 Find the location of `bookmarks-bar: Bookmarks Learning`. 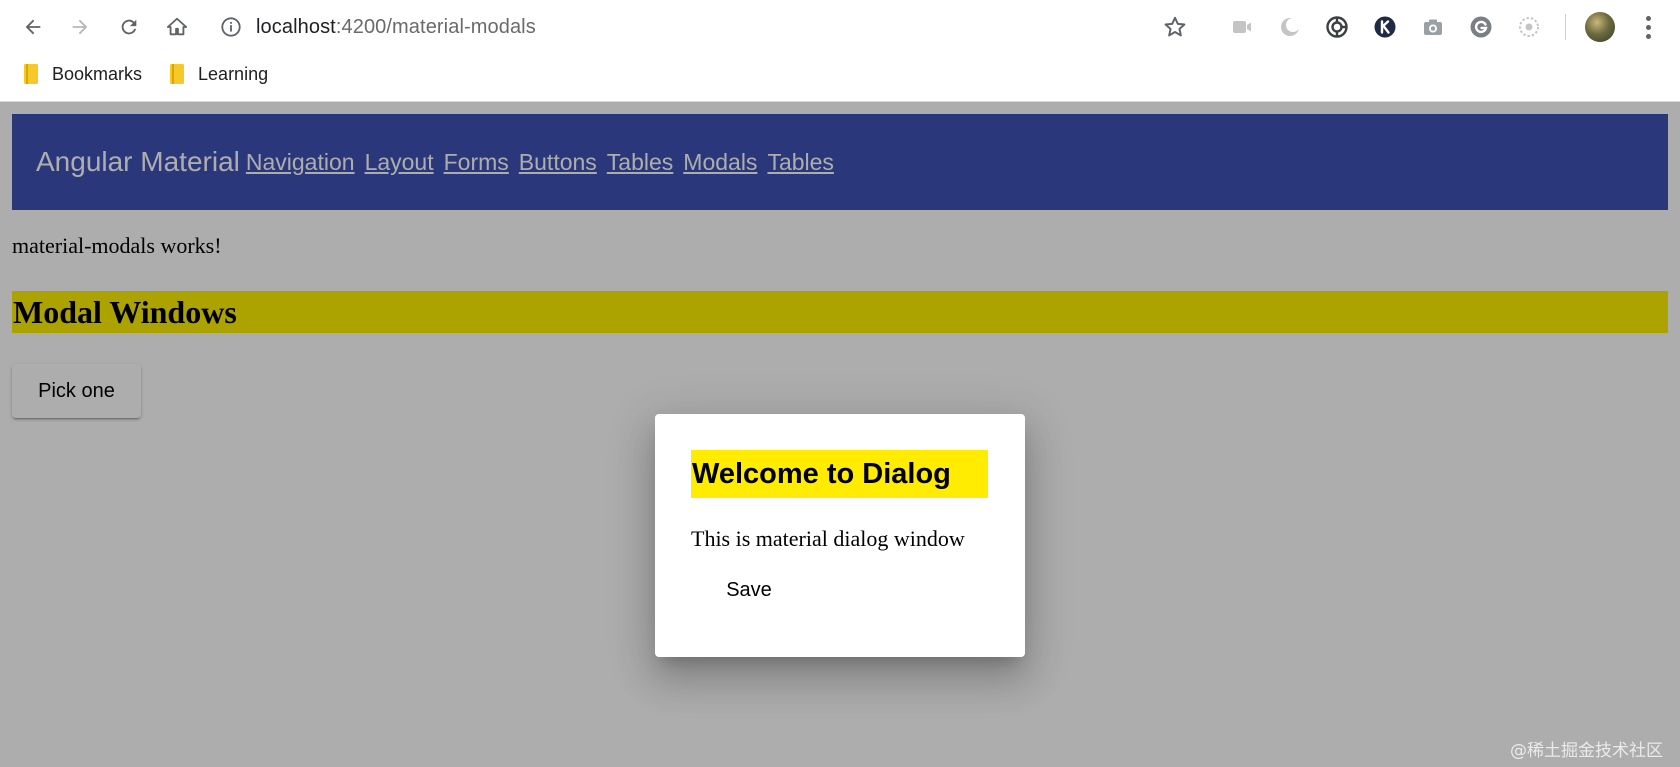

bookmarks-bar: Bookmarks Learning is located at coordinates (840, 74).